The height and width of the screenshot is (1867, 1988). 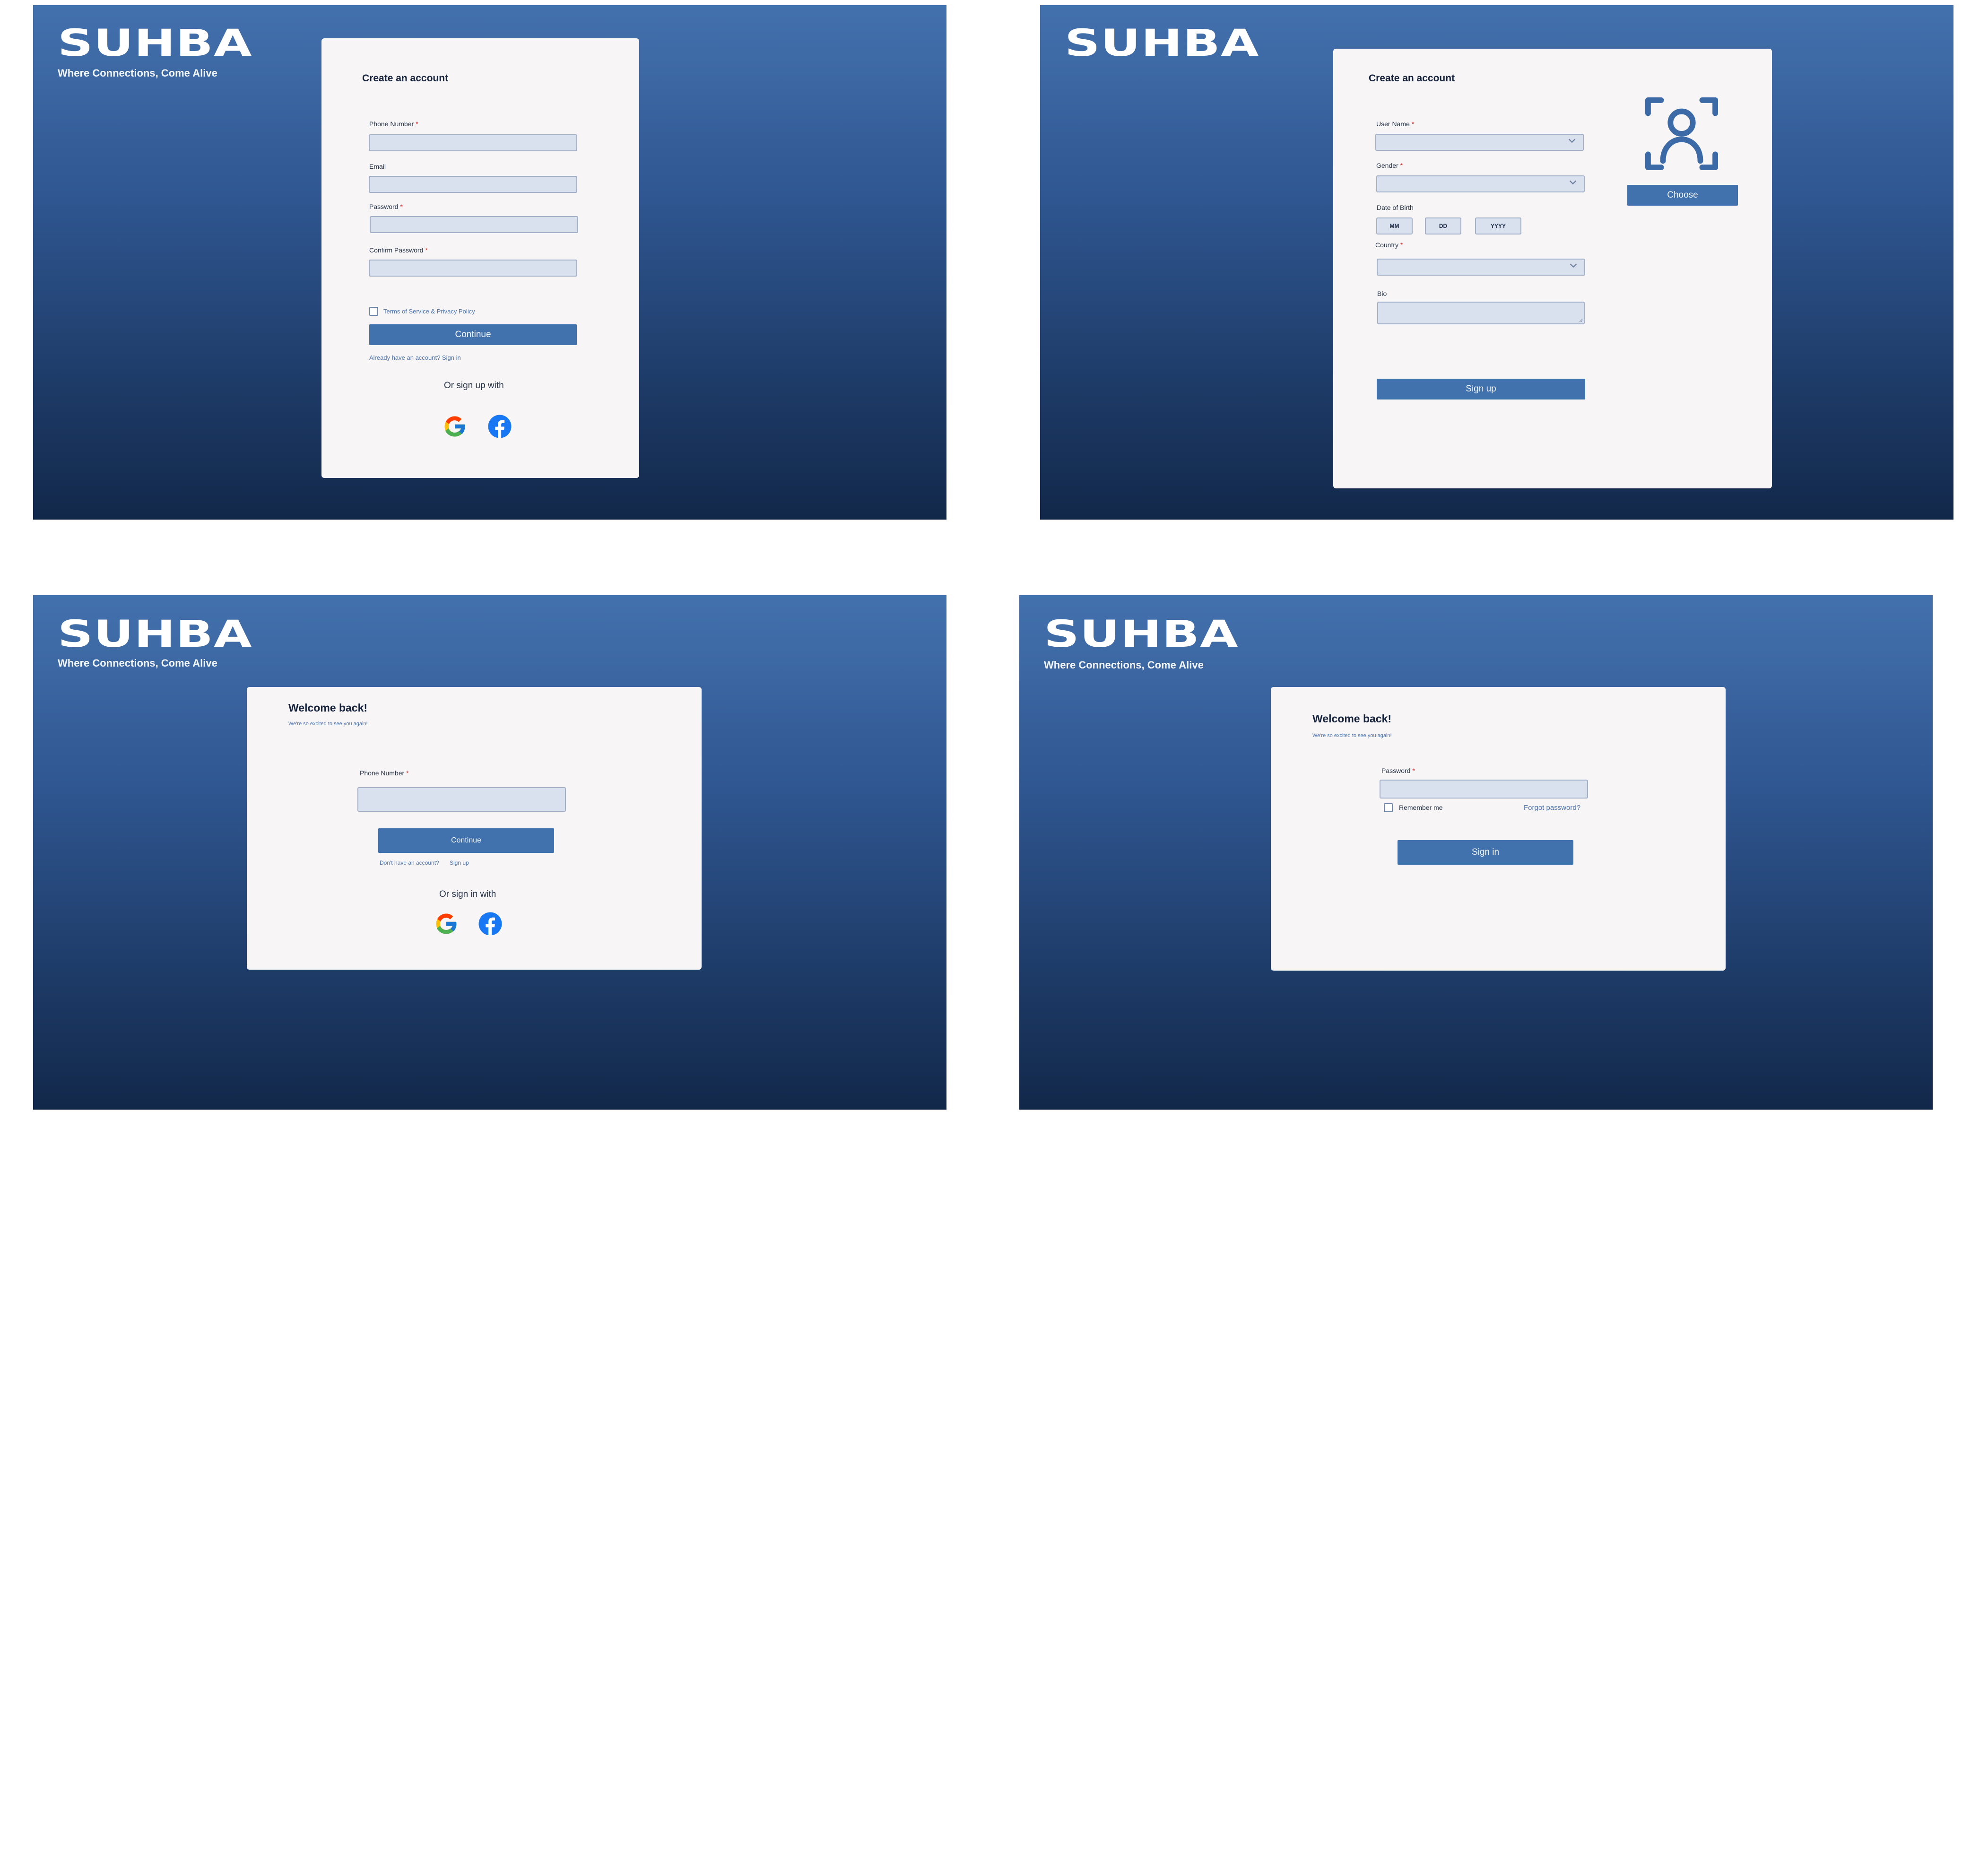 What do you see at coordinates (415, 357) in the screenshot?
I see `signin-link: Already have an account? Sign in` at bounding box center [415, 357].